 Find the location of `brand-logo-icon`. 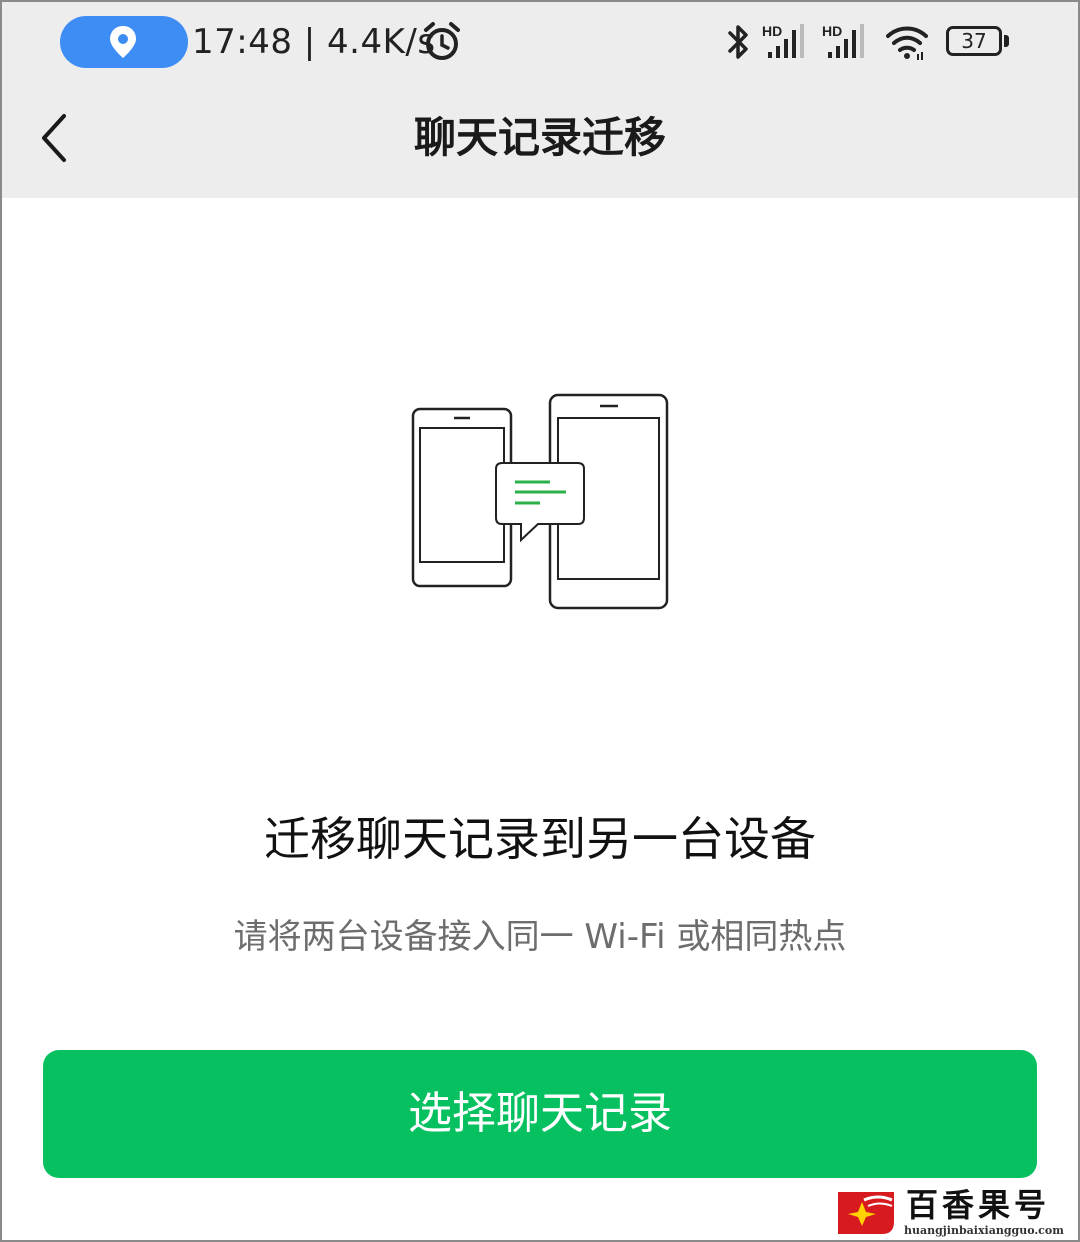

brand-logo-icon is located at coordinates (866, 1213).